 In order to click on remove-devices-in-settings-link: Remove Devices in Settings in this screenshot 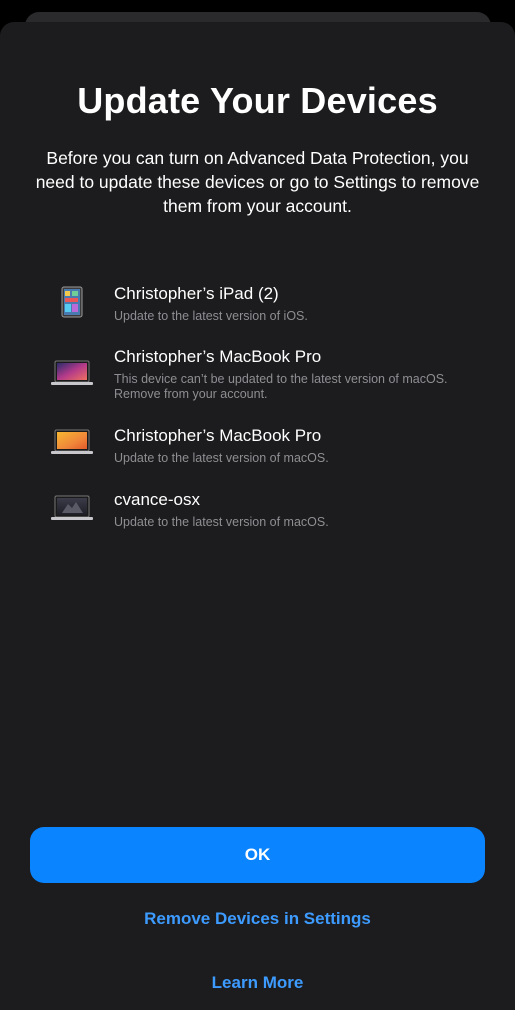, I will do `click(257, 919)`.